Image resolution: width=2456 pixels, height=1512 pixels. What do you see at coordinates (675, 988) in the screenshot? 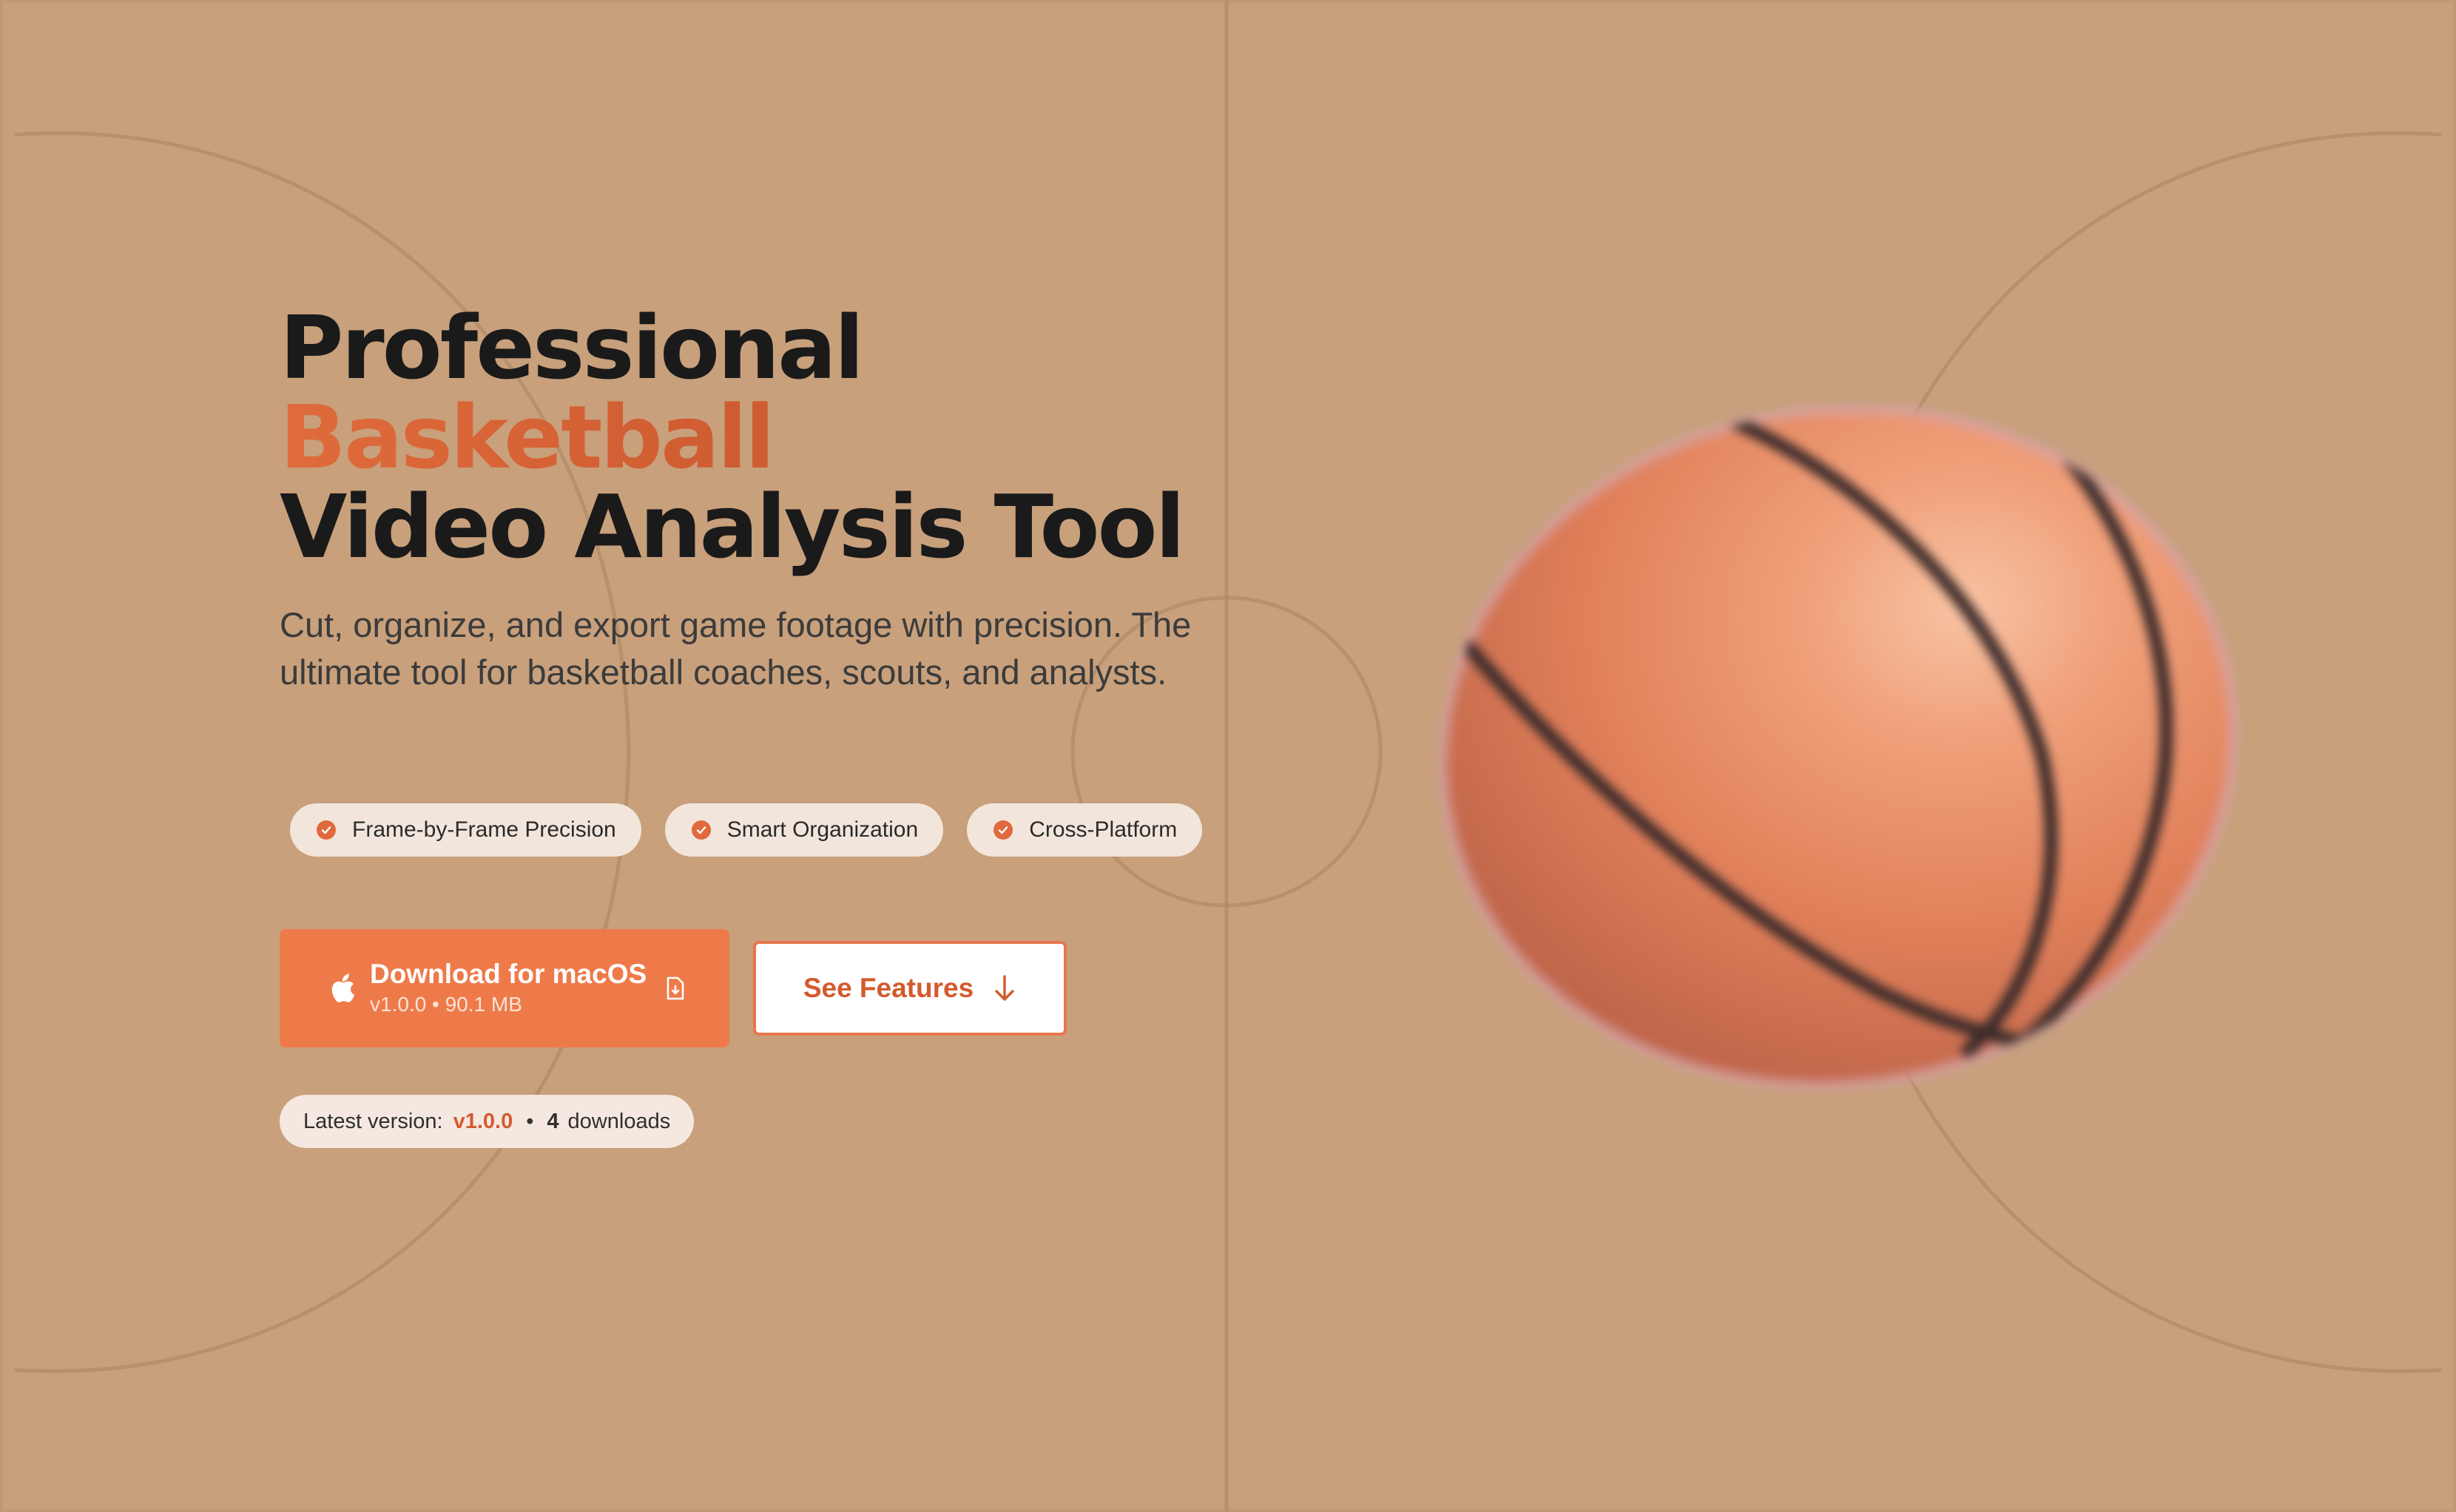
I see `file-download-icon` at bounding box center [675, 988].